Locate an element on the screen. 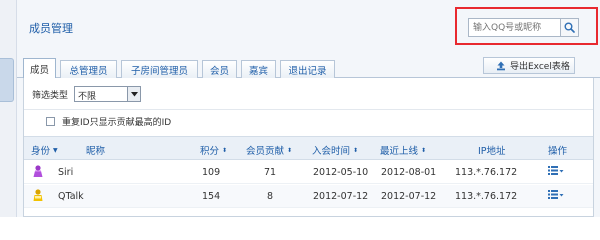 This screenshot has width=600, height=240. column-last-online: 最近上线 ⬍ is located at coordinates (403, 150).